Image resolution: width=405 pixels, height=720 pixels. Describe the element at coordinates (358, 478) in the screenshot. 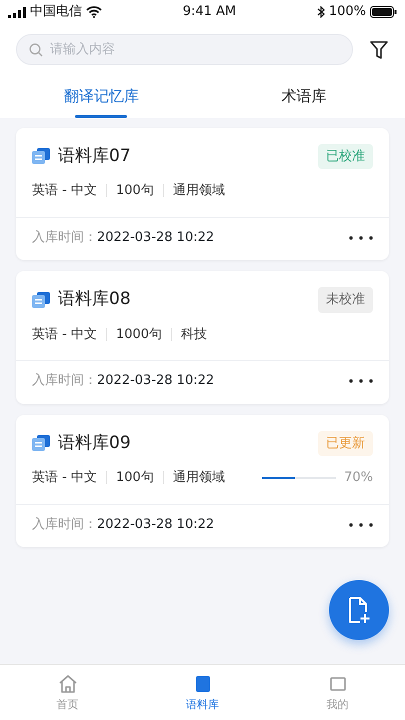

I see `progress-reading: 70%` at that location.